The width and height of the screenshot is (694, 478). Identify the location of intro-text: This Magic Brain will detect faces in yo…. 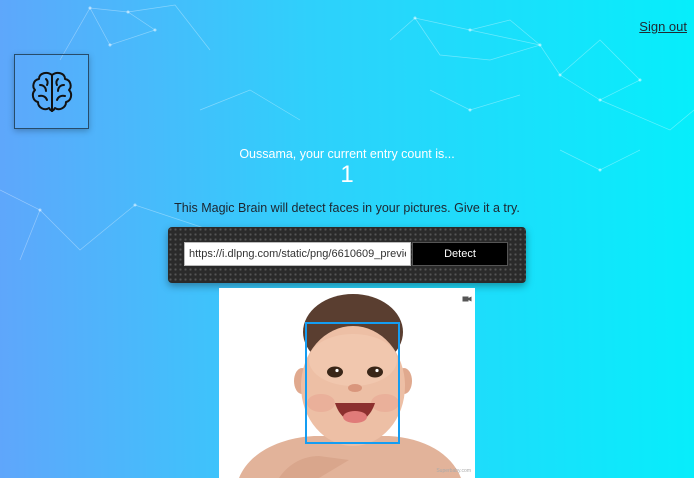
(347, 208).